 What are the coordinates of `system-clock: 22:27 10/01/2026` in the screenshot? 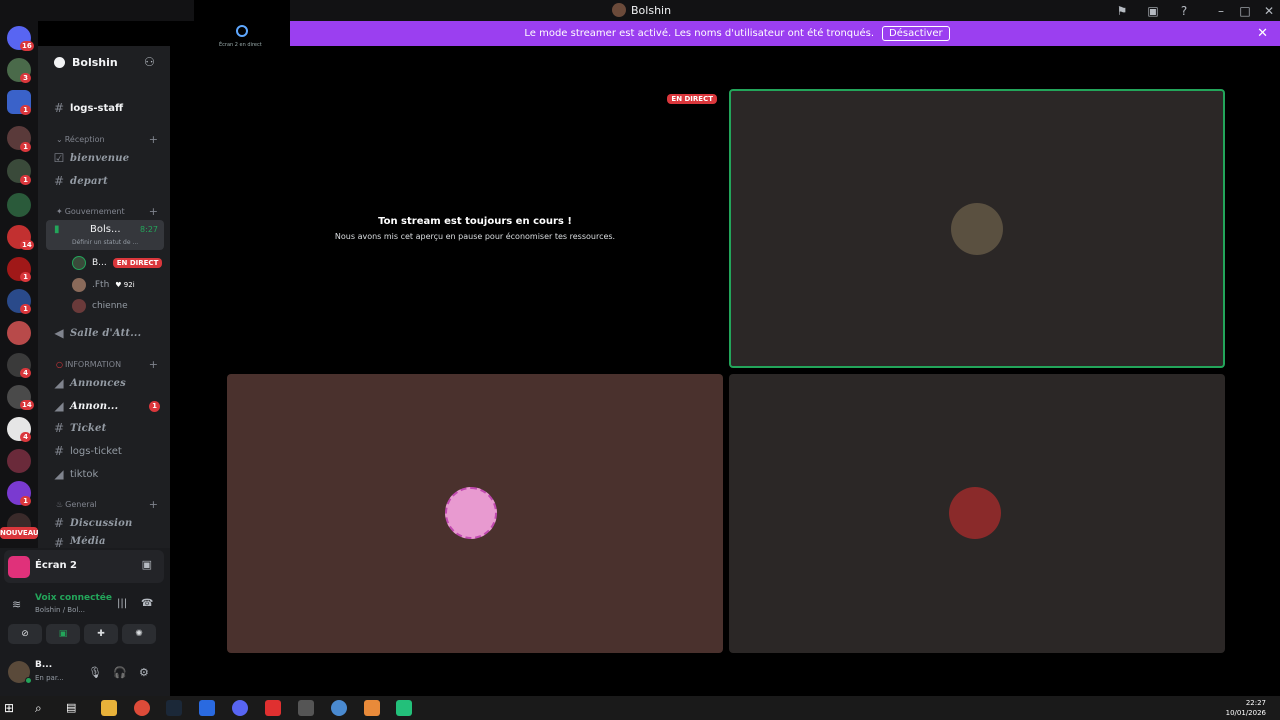 It's located at (1246, 708).